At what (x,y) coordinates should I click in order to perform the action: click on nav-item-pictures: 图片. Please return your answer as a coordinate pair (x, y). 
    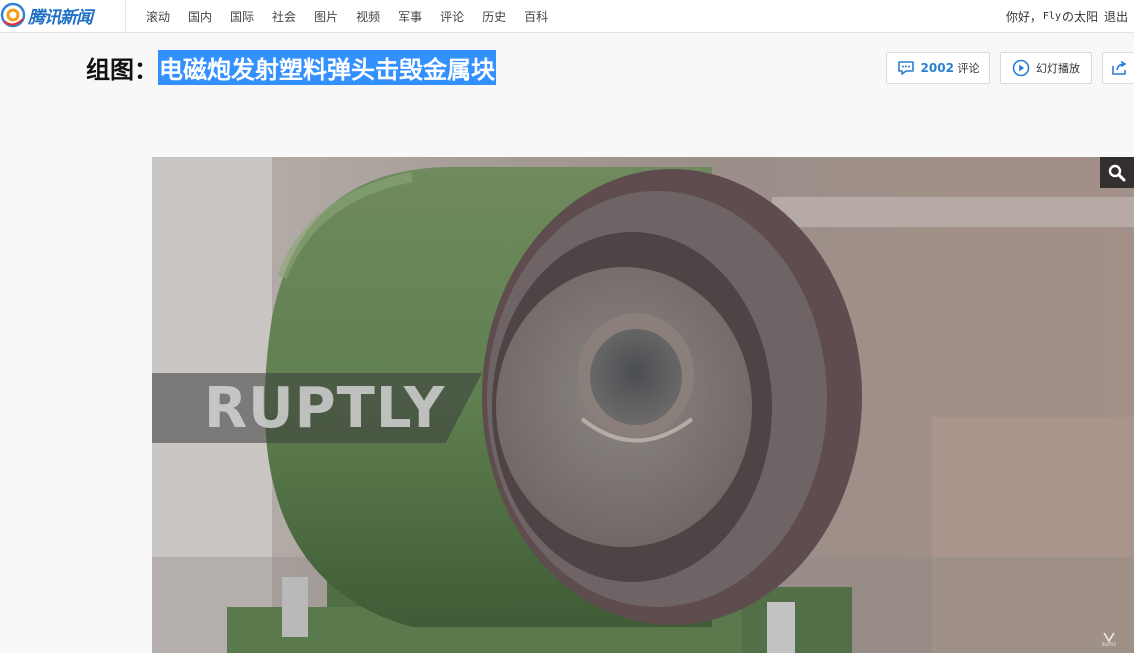
    Looking at the image, I should click on (326, 16).